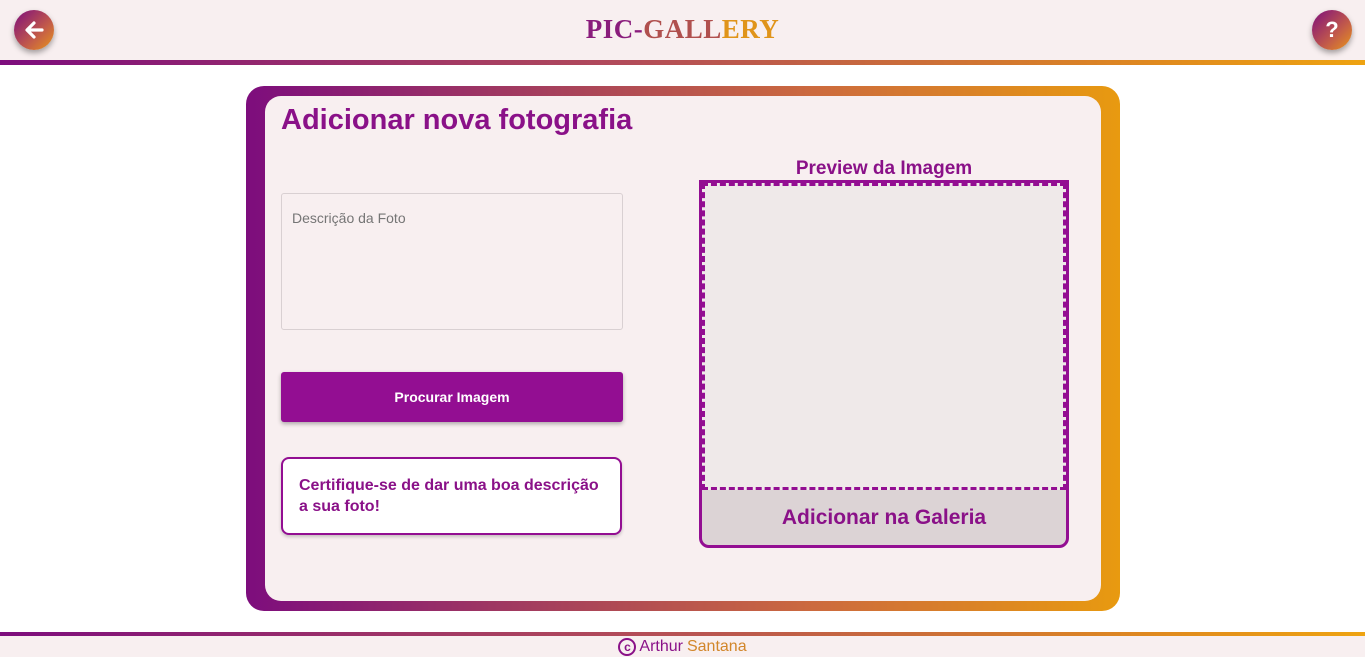 This screenshot has height=657, width=1365. I want to click on add-to-gallery-button: Adicionar na Galeria, so click(884, 517).